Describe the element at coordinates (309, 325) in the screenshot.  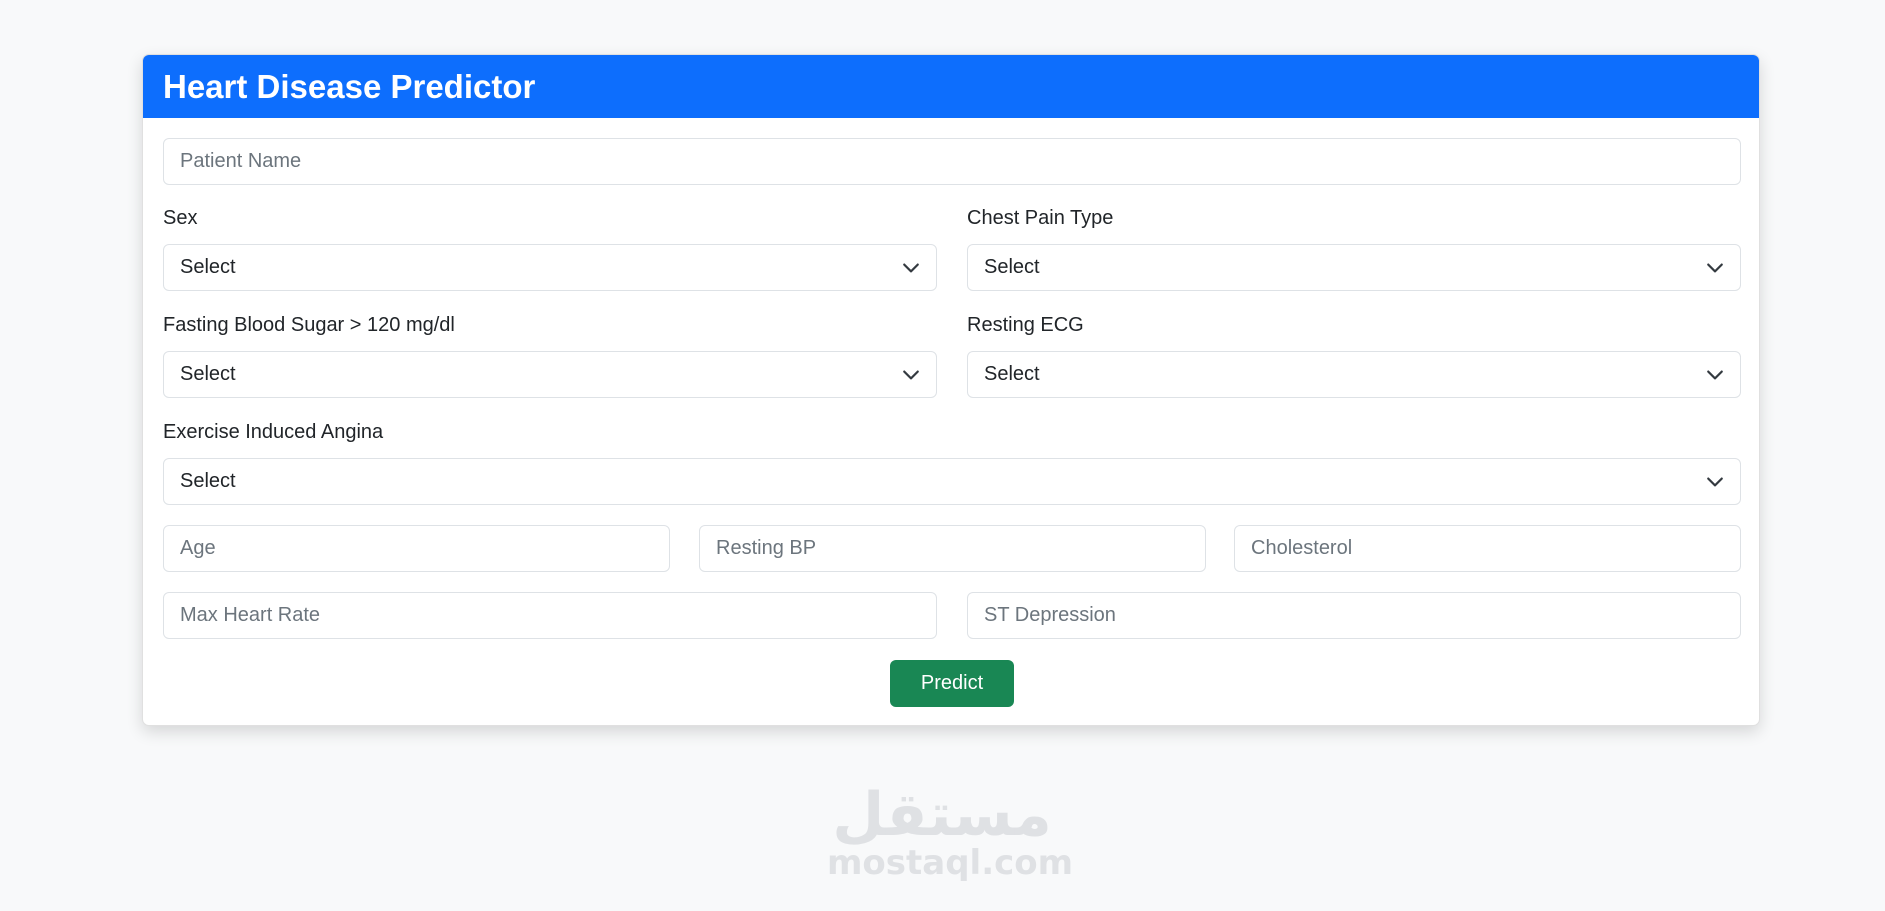
I see `fasting-blood-sugar-label: Fasting Blood Sugar > 120 mg/dl` at that location.